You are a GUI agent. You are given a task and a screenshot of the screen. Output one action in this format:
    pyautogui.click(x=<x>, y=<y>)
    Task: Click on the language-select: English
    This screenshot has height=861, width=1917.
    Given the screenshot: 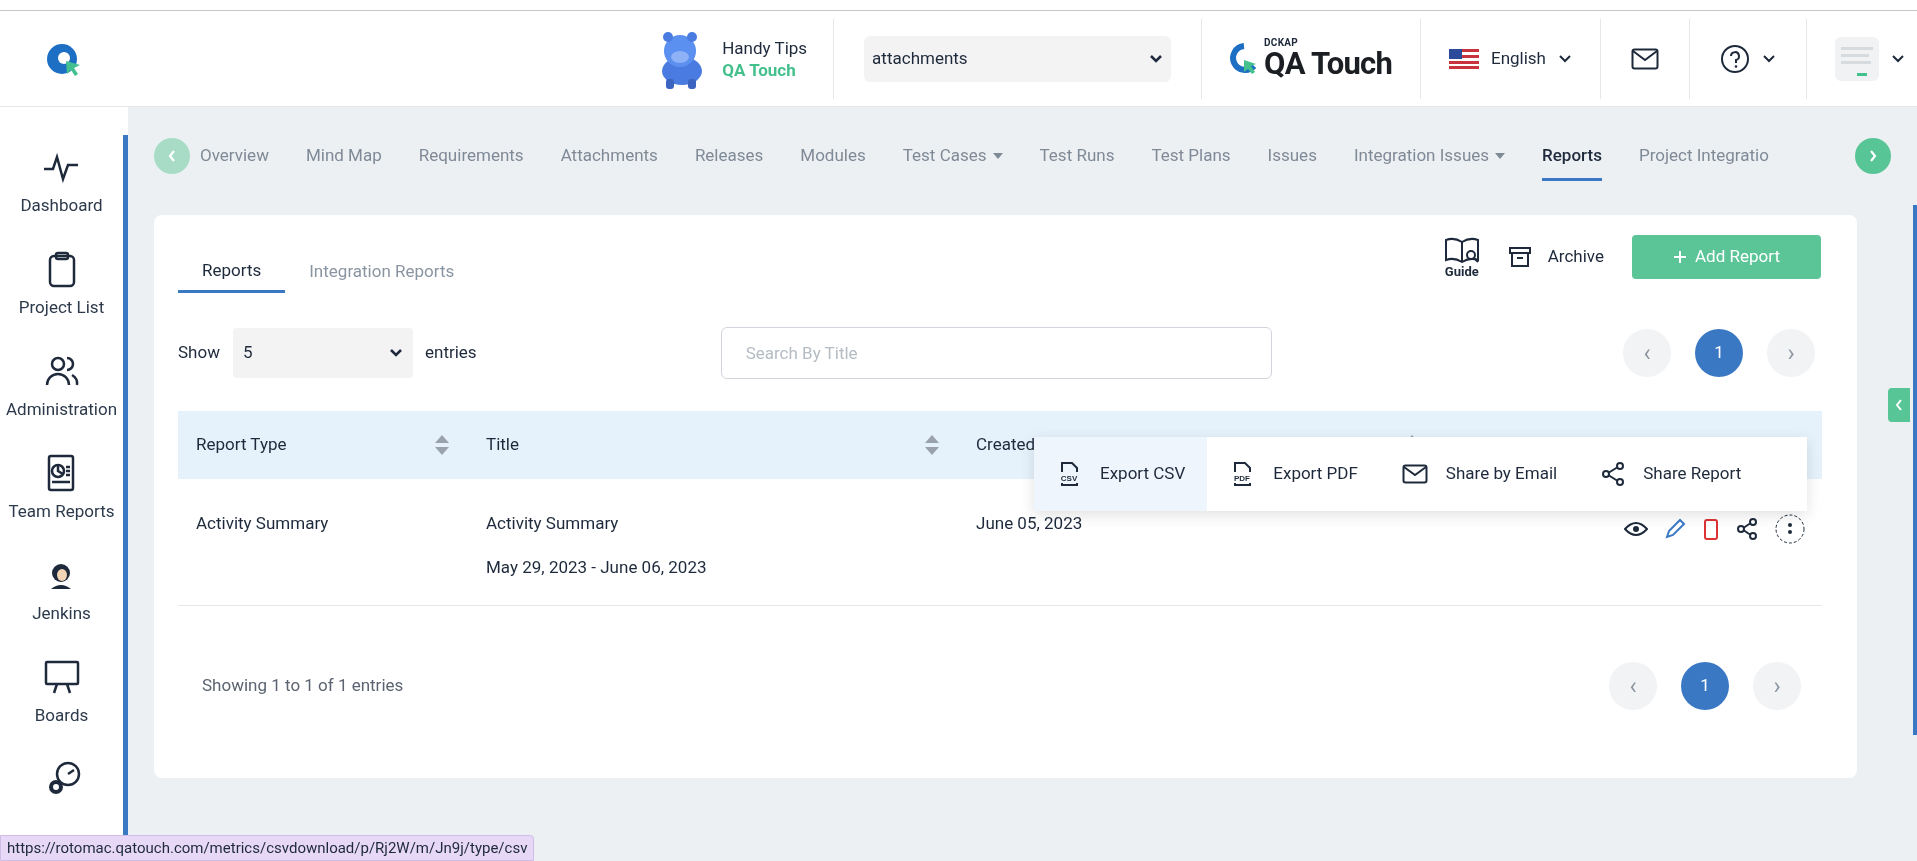 What is the action you would take?
    pyautogui.click(x=1511, y=58)
    